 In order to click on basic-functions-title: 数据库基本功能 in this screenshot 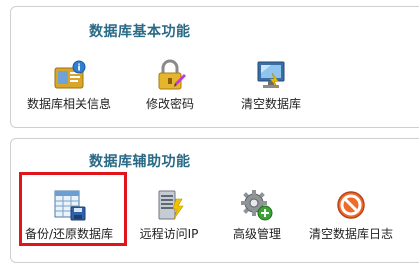, I will do `click(140, 32)`.